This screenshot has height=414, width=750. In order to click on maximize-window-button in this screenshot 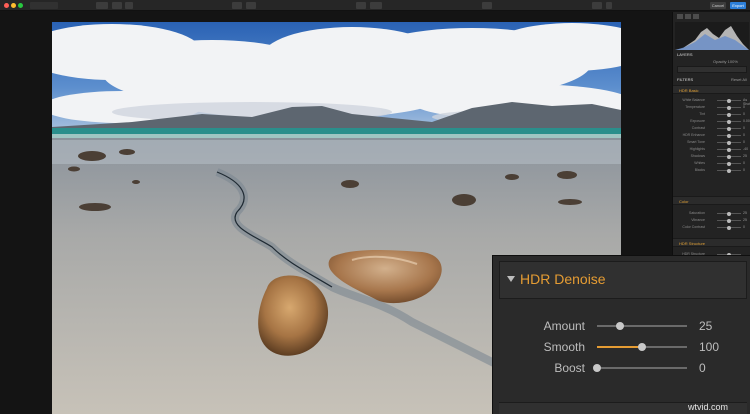, I will do `click(20, 5)`.